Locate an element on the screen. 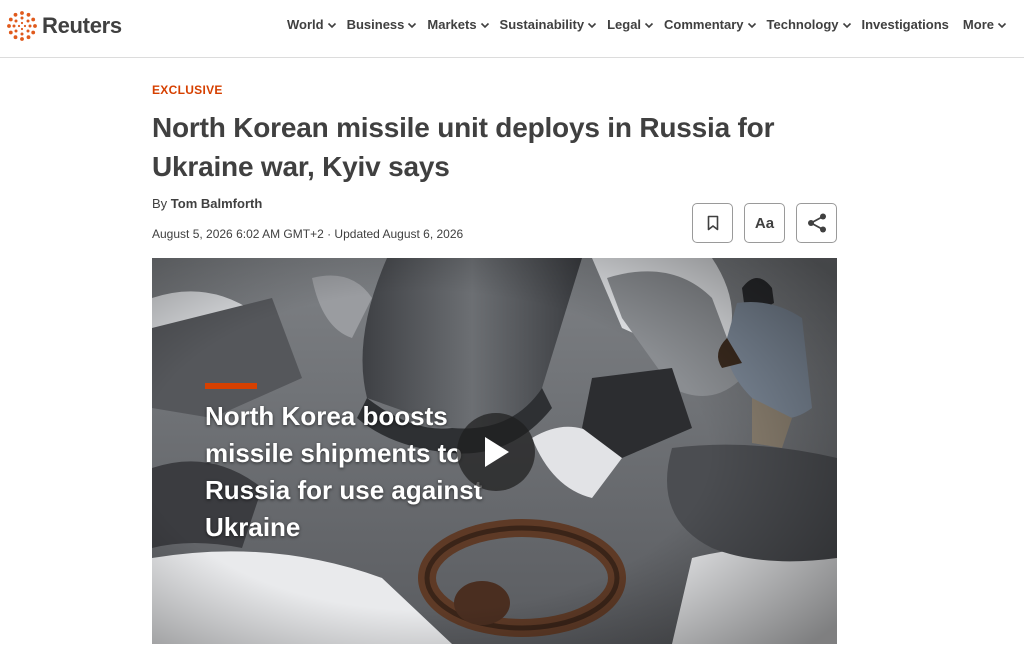 This screenshot has width=1024, height=659. nav-item-legal: Legal is located at coordinates (630, 24).